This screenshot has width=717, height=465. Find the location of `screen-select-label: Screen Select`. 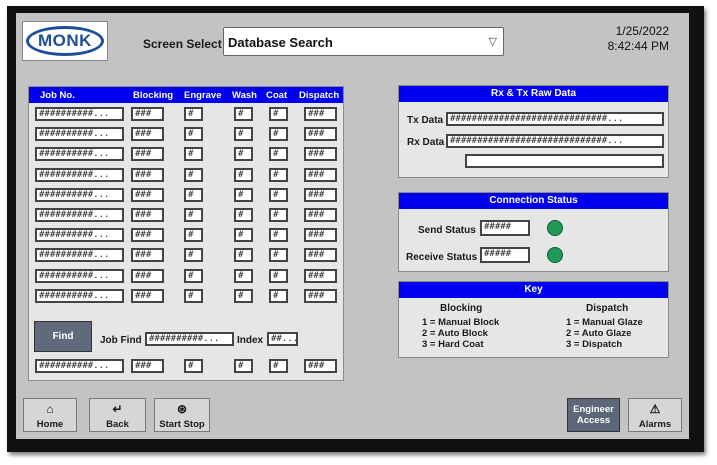

screen-select-label: Screen Select is located at coordinates (182, 44).